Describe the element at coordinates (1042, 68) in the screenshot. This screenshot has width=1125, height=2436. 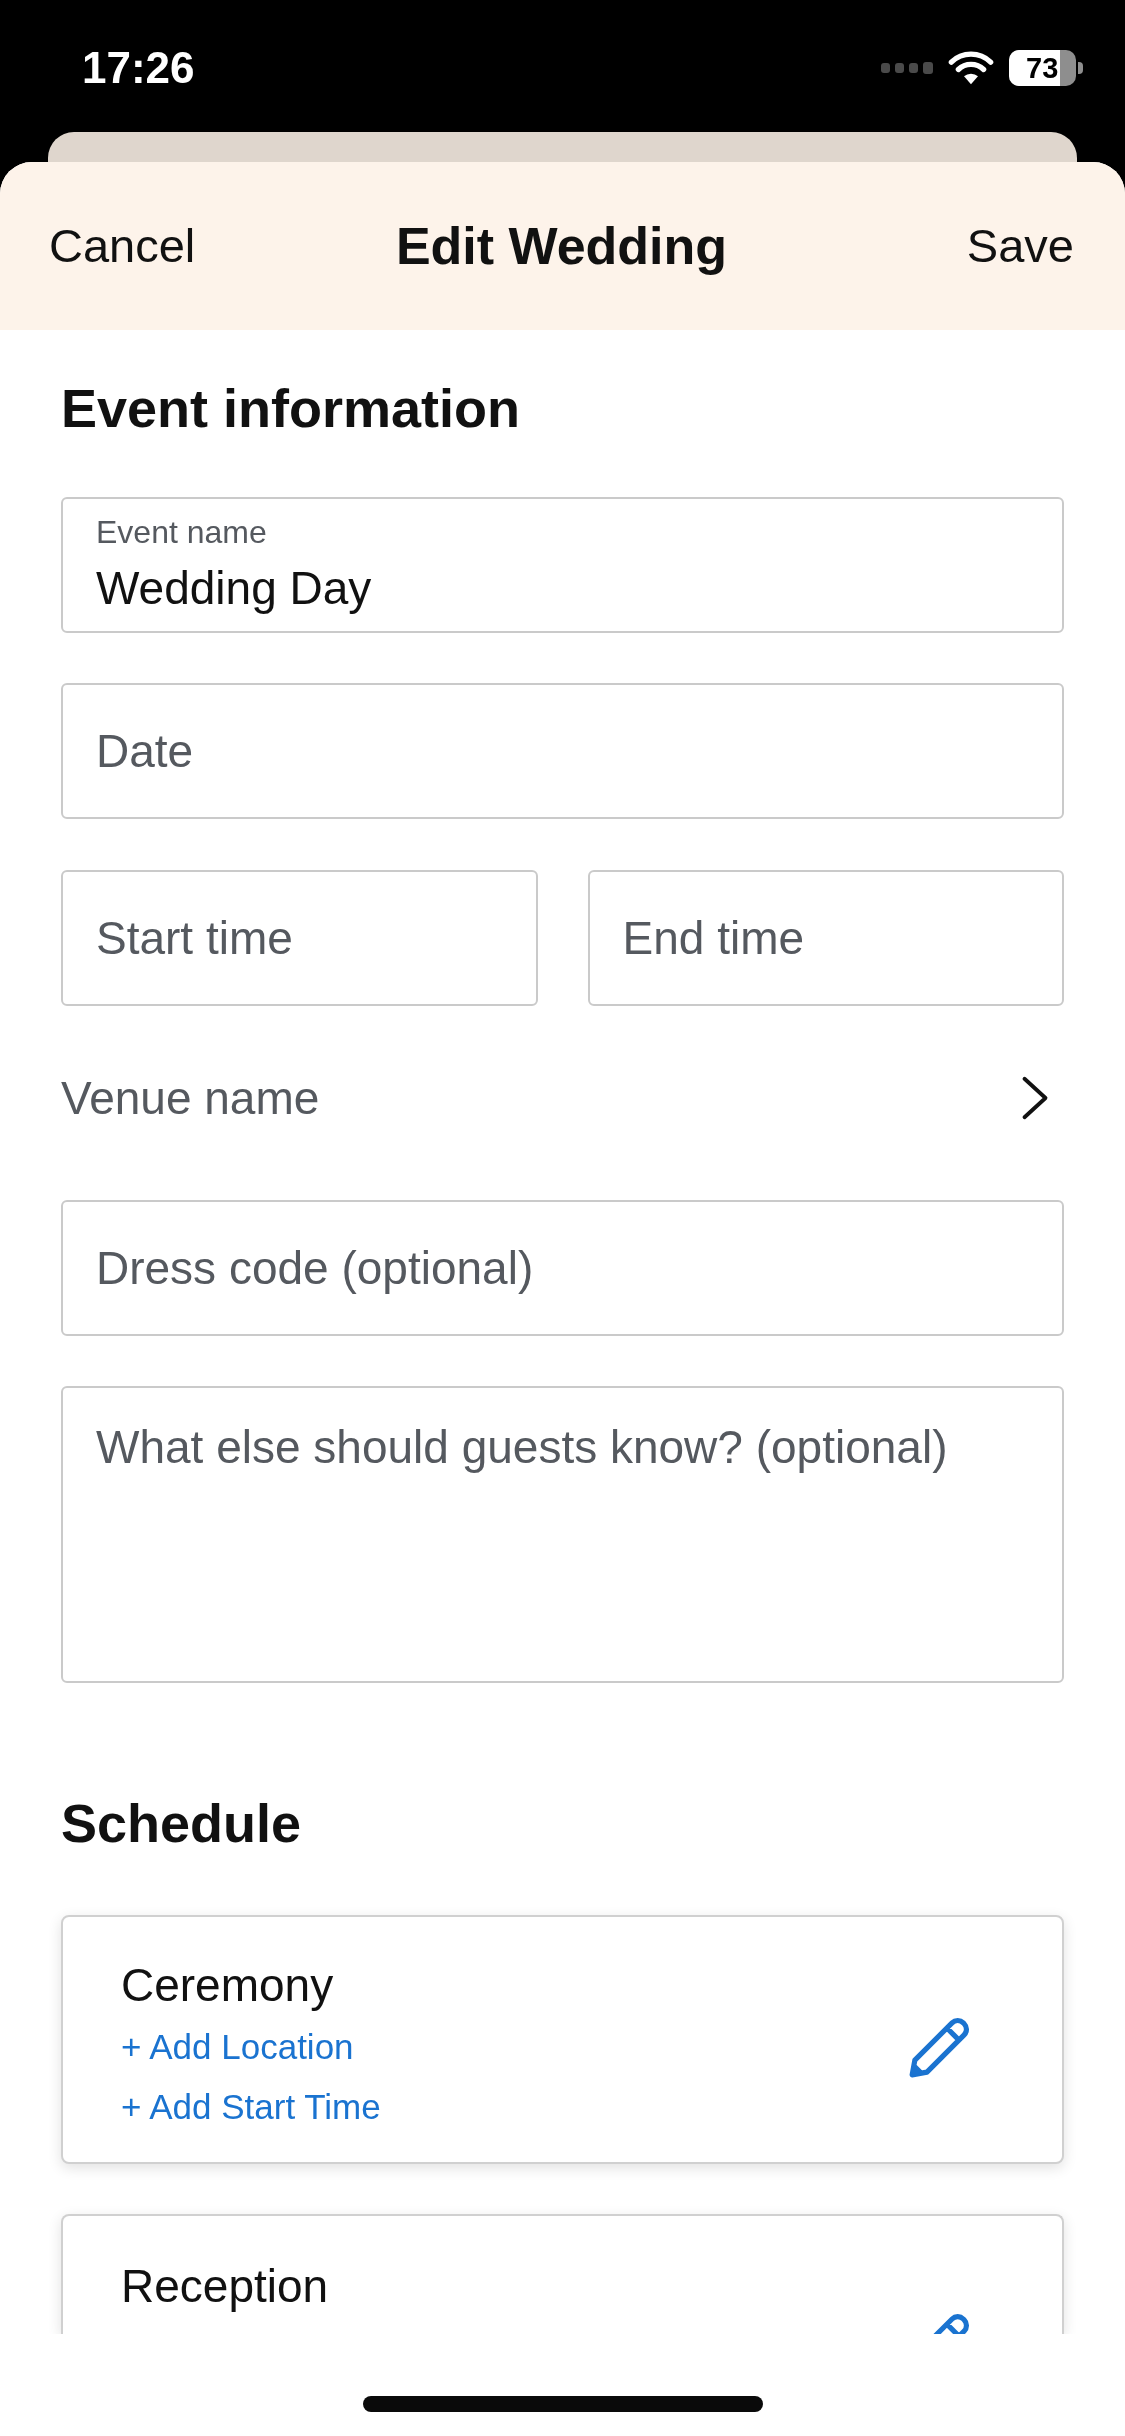
I see `battery-percentage: 73` at that location.